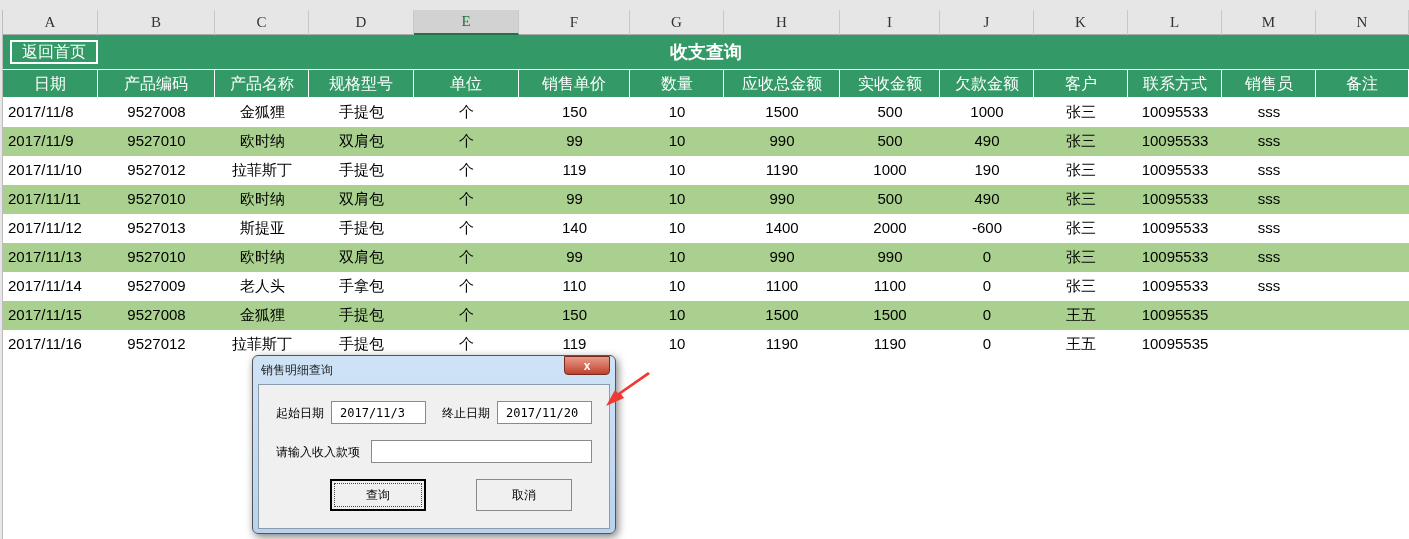 The width and height of the screenshot is (1409, 539). What do you see at coordinates (262, 112) in the screenshot?
I see `table-cell-text: 金狐狸` at bounding box center [262, 112].